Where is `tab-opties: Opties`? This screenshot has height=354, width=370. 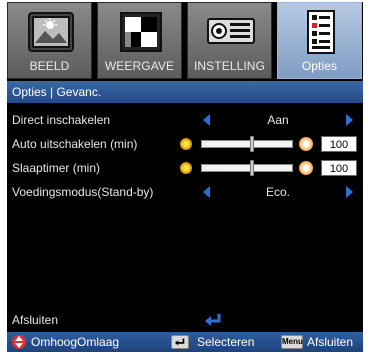
tab-opties: Opties is located at coordinates (319, 40).